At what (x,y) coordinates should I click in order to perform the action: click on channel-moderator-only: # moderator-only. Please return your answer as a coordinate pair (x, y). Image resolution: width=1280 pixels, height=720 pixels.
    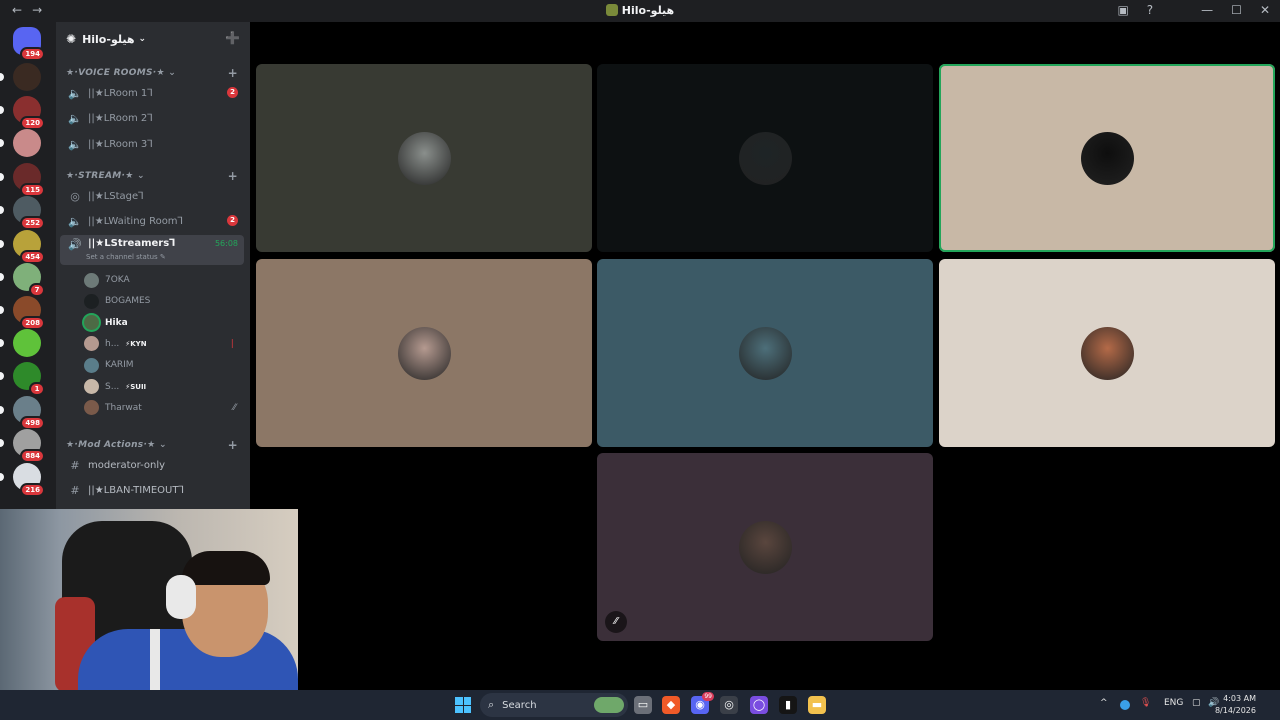
    Looking at the image, I should click on (152, 465).